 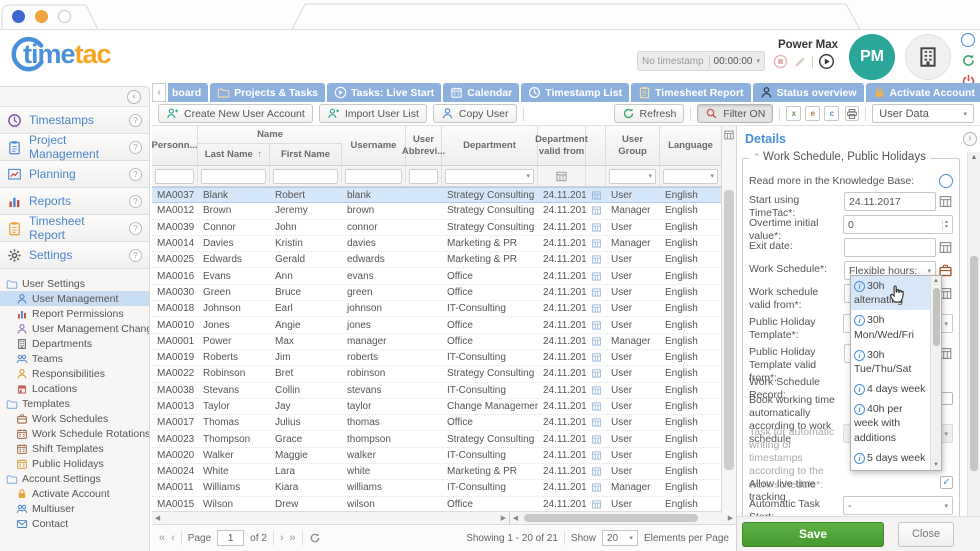 What do you see at coordinates (74, 463) in the screenshot?
I see `tree-item-public-holidays: Public Holidays` at bounding box center [74, 463].